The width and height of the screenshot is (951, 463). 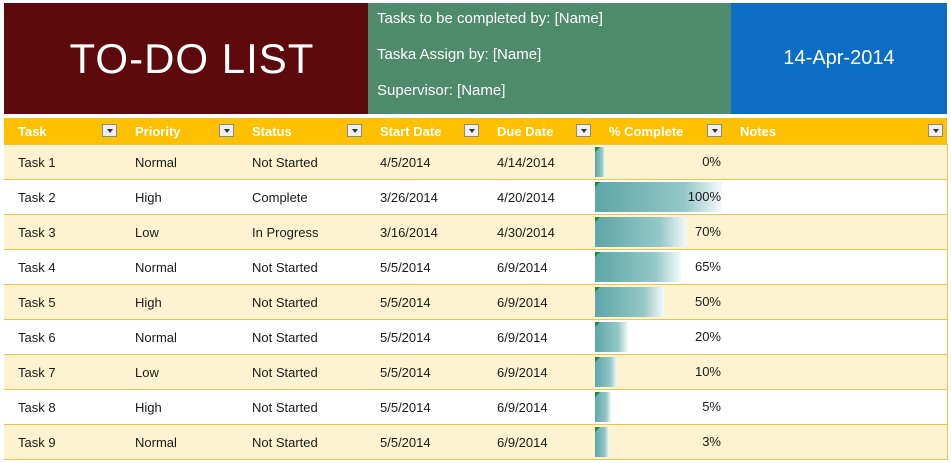 I want to click on percent-complete-value: 100%, so click(x=704, y=196).